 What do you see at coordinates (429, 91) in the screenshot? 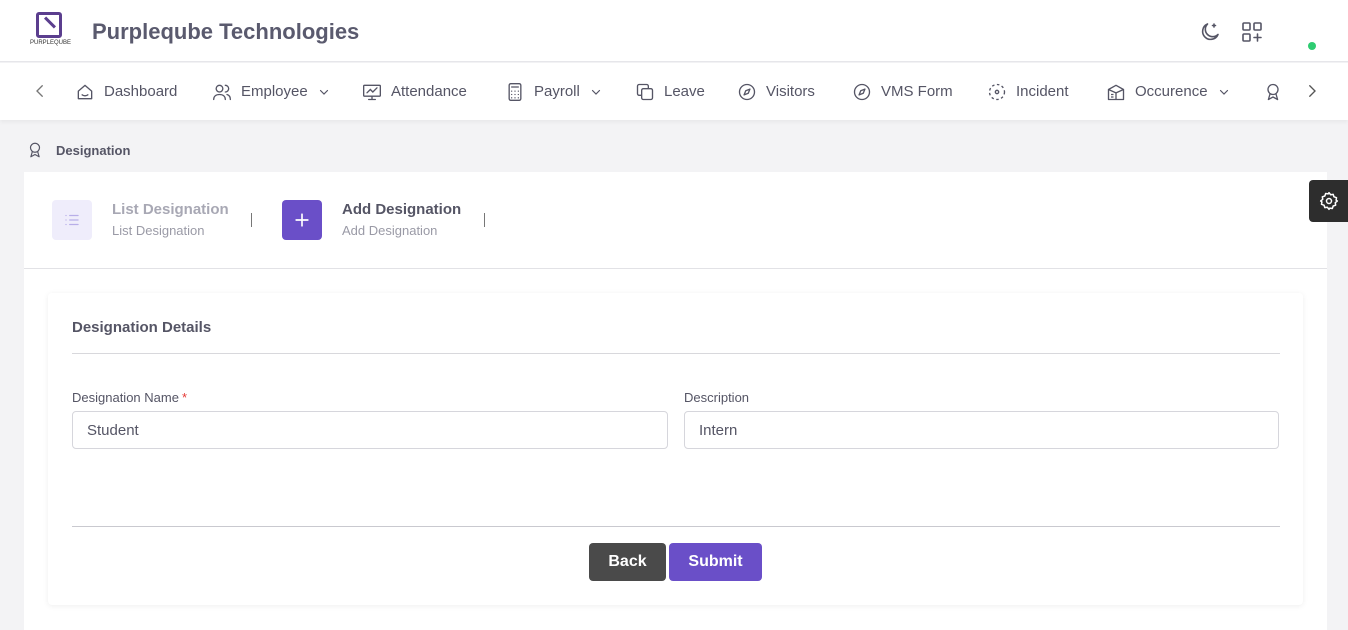
I see `nav-label: Attendance` at bounding box center [429, 91].